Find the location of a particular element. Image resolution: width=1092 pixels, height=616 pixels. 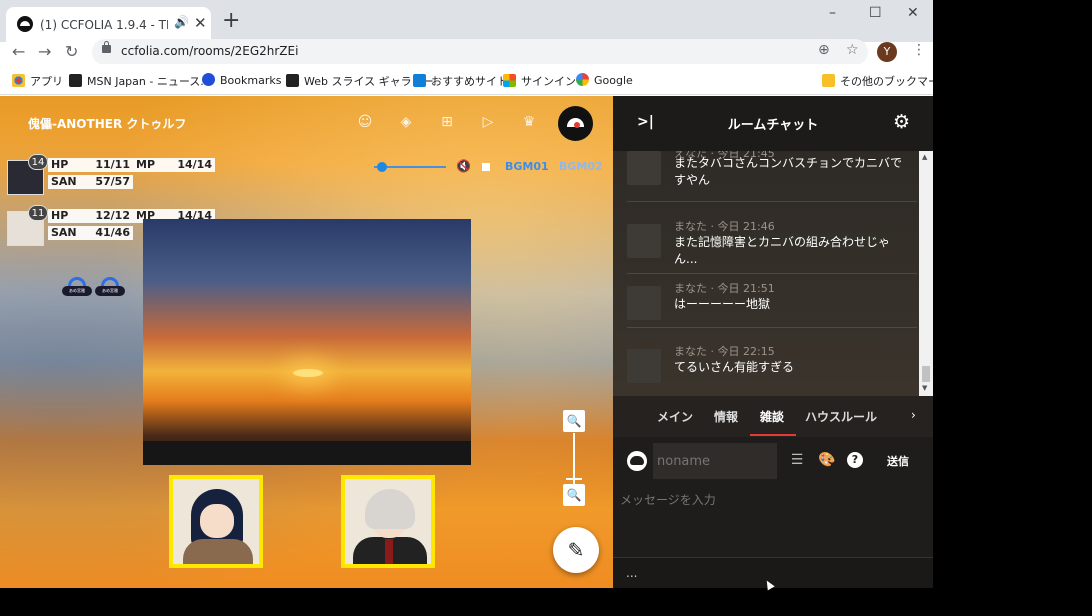

hp-stat: HP 12/12 is located at coordinates (90, 216).